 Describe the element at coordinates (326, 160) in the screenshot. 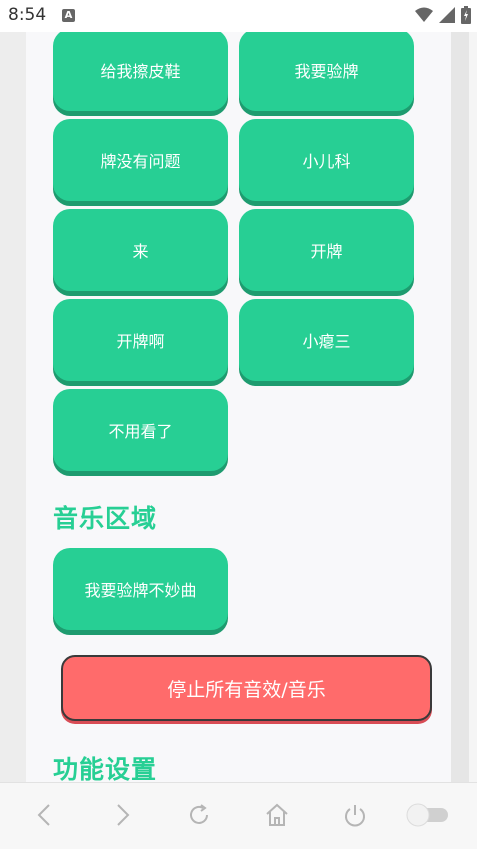

I see `sound-button: 小儿科` at that location.